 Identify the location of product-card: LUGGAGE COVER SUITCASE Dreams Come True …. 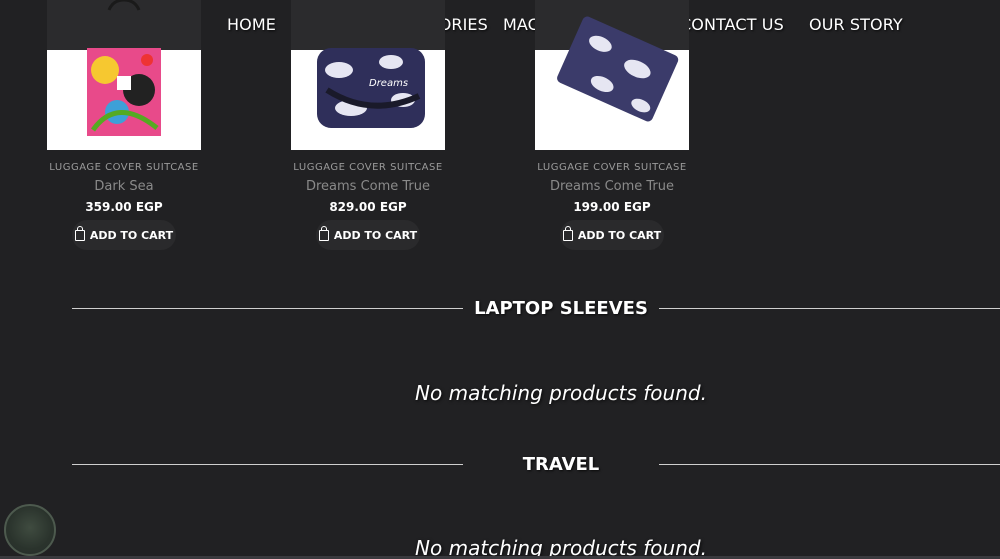
(612, 125).